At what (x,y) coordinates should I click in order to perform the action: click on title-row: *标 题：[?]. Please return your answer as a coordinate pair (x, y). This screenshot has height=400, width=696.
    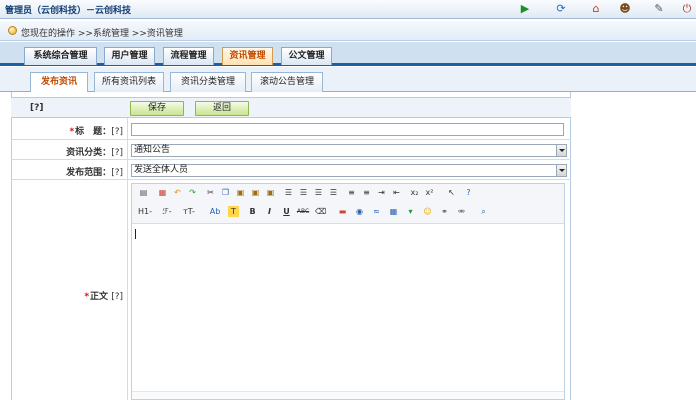
    Looking at the image, I should click on (291, 129).